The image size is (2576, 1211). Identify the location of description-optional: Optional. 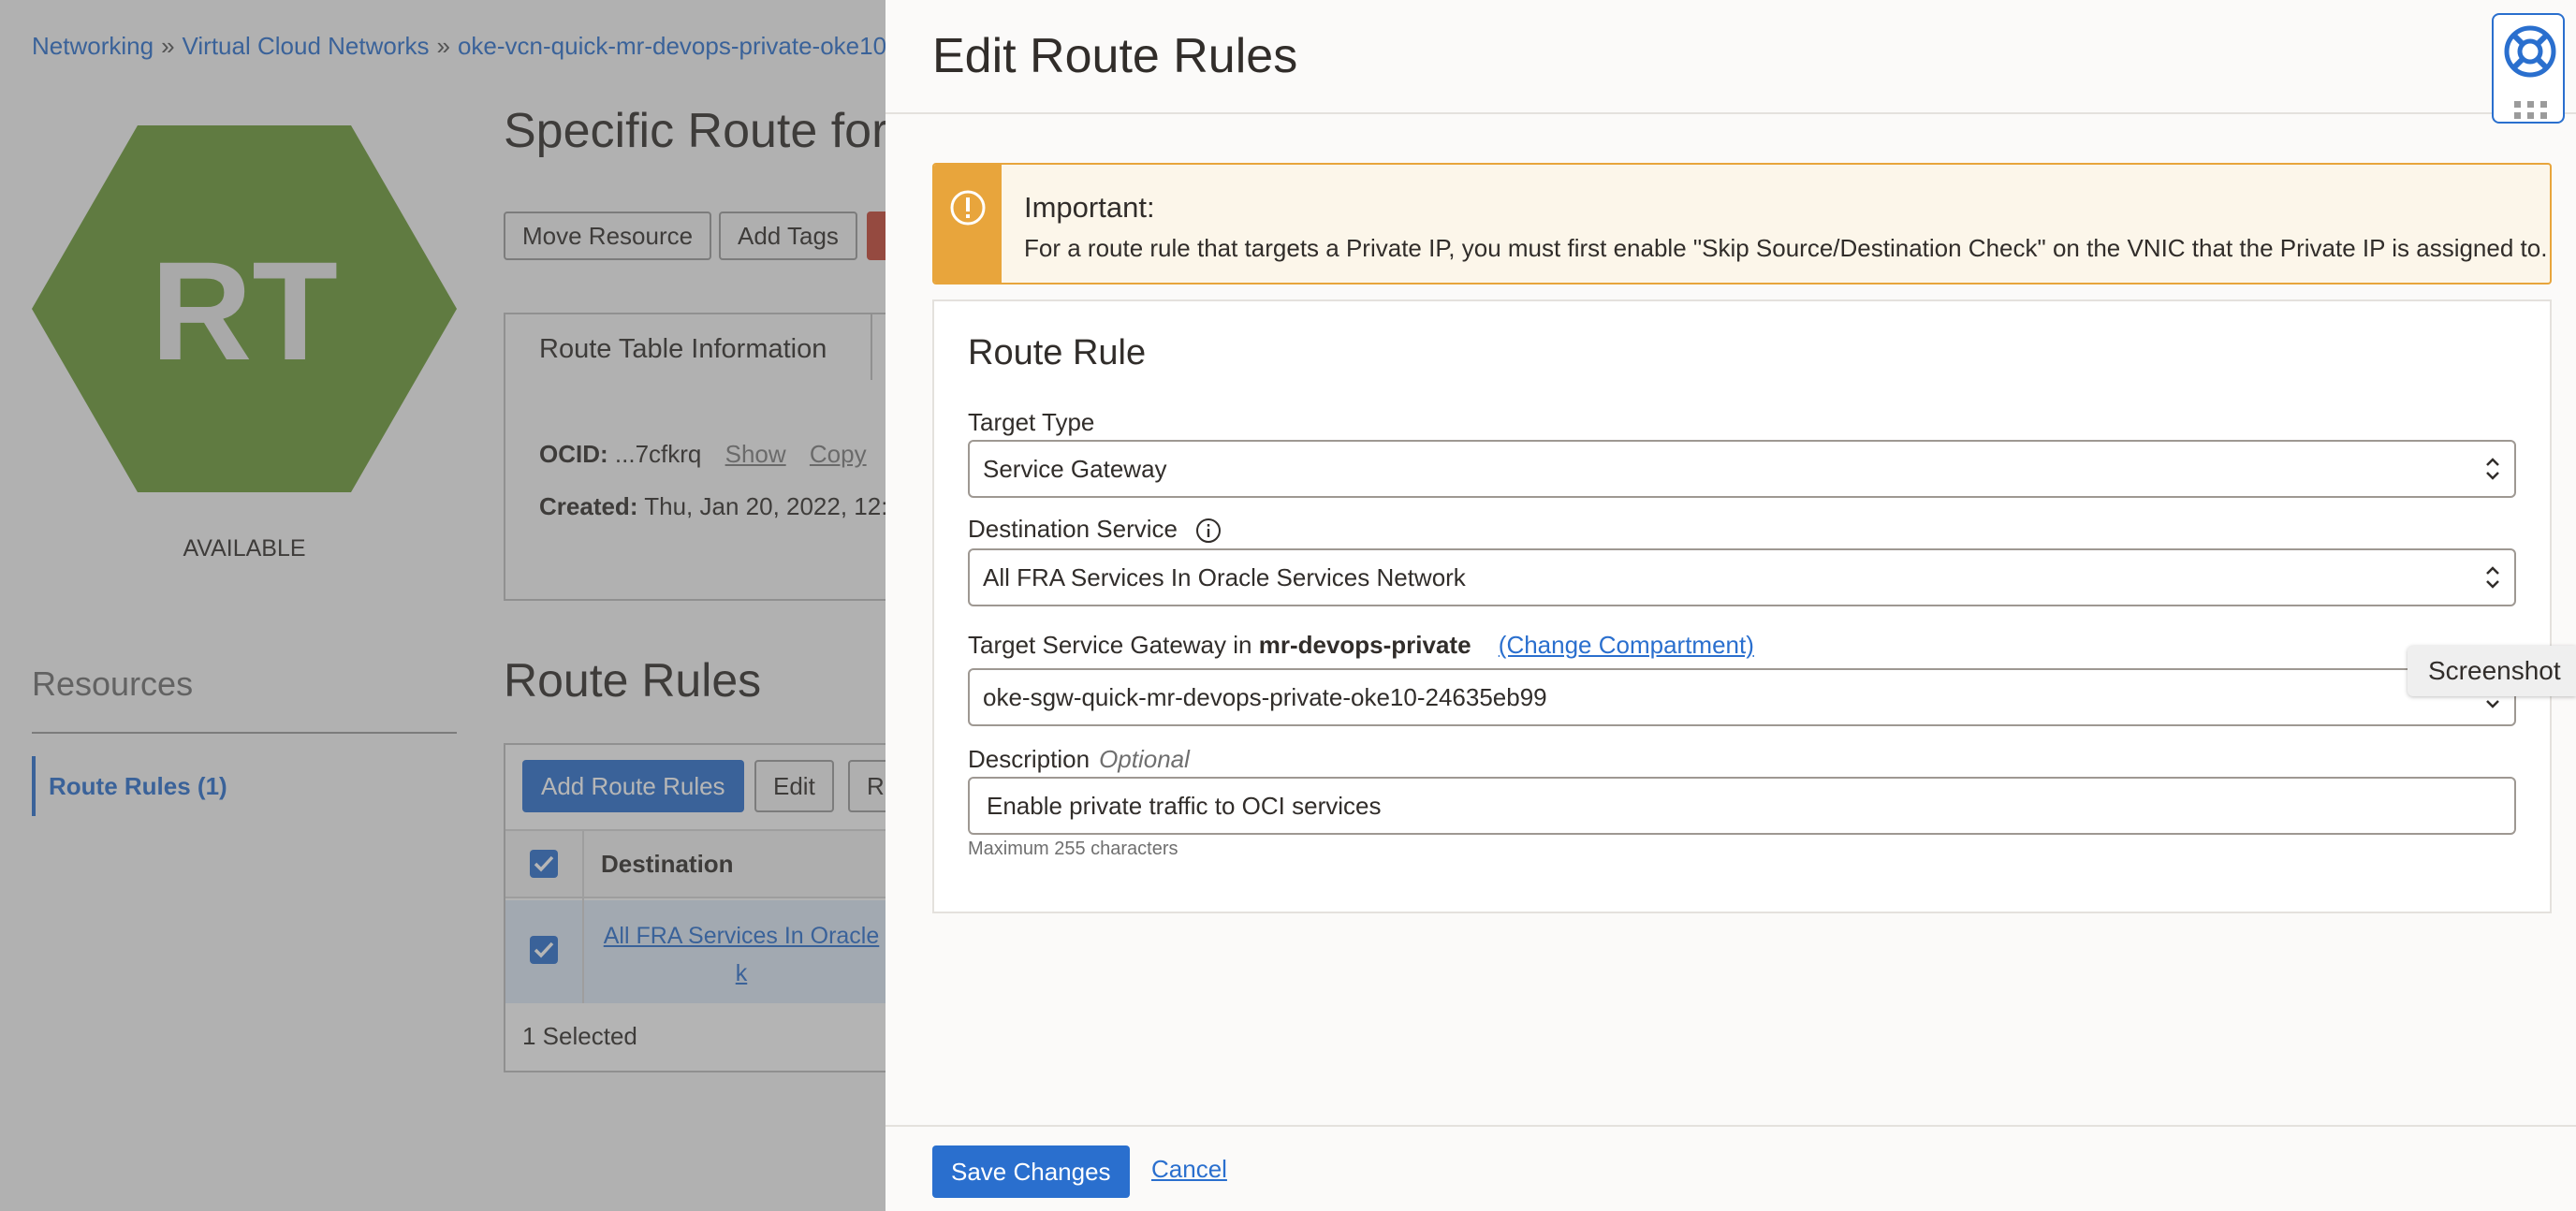
(1144, 759).